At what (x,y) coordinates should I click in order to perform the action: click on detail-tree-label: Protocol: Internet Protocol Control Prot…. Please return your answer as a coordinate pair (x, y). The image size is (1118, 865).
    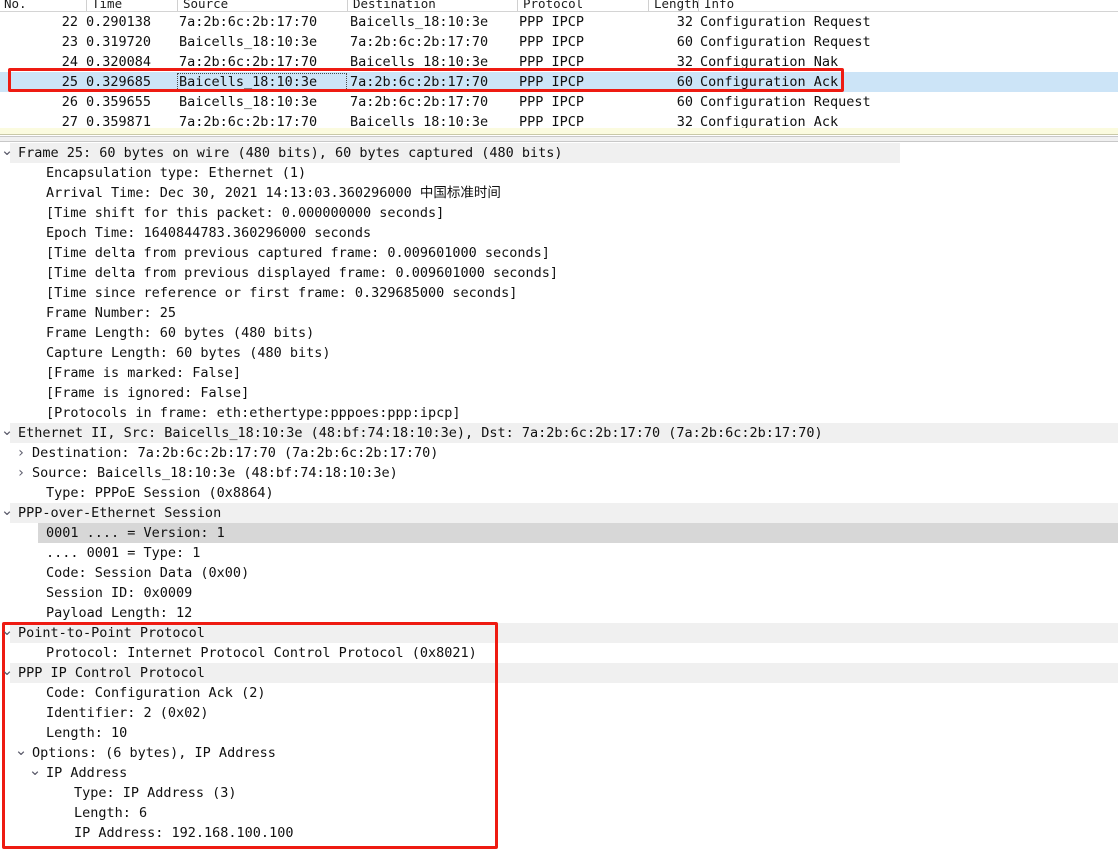
    Looking at the image, I should click on (261, 653).